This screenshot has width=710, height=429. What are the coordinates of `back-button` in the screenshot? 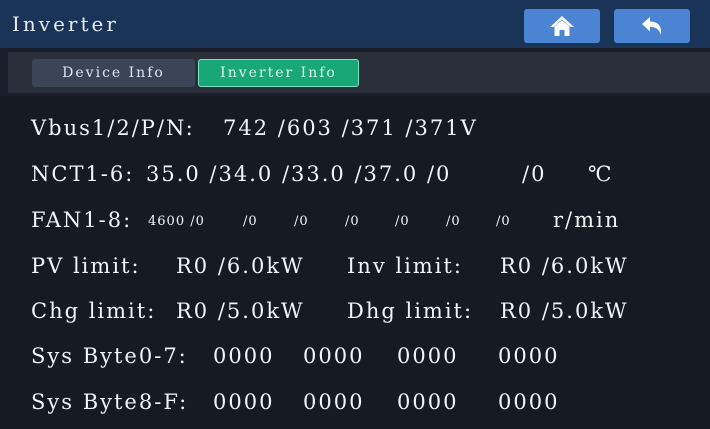 It's located at (652, 26).